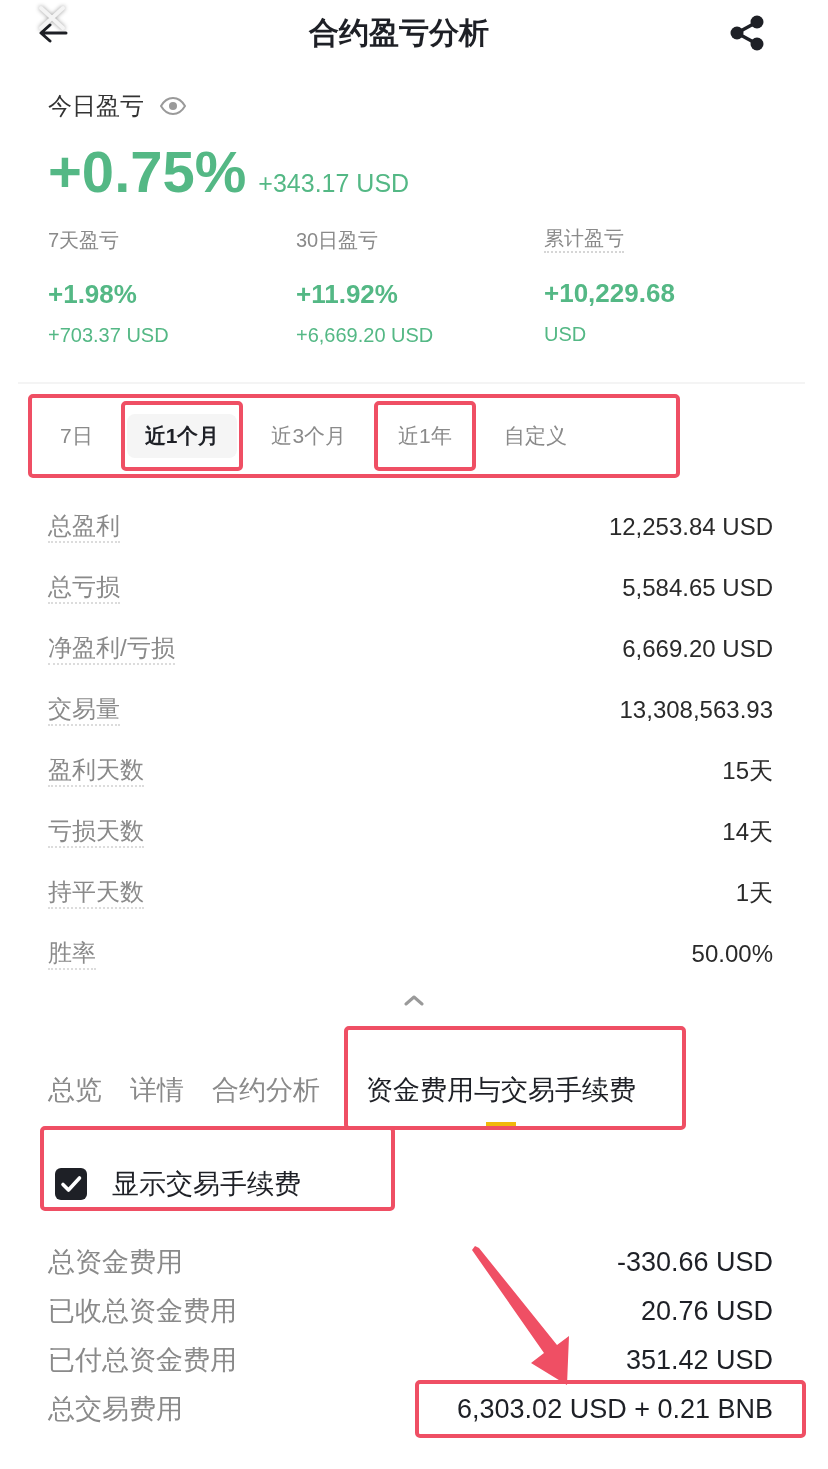 The width and height of the screenshot is (828, 1469). Describe the element at coordinates (609, 293) in the screenshot. I see `summary-value: +10,229.68` at that location.